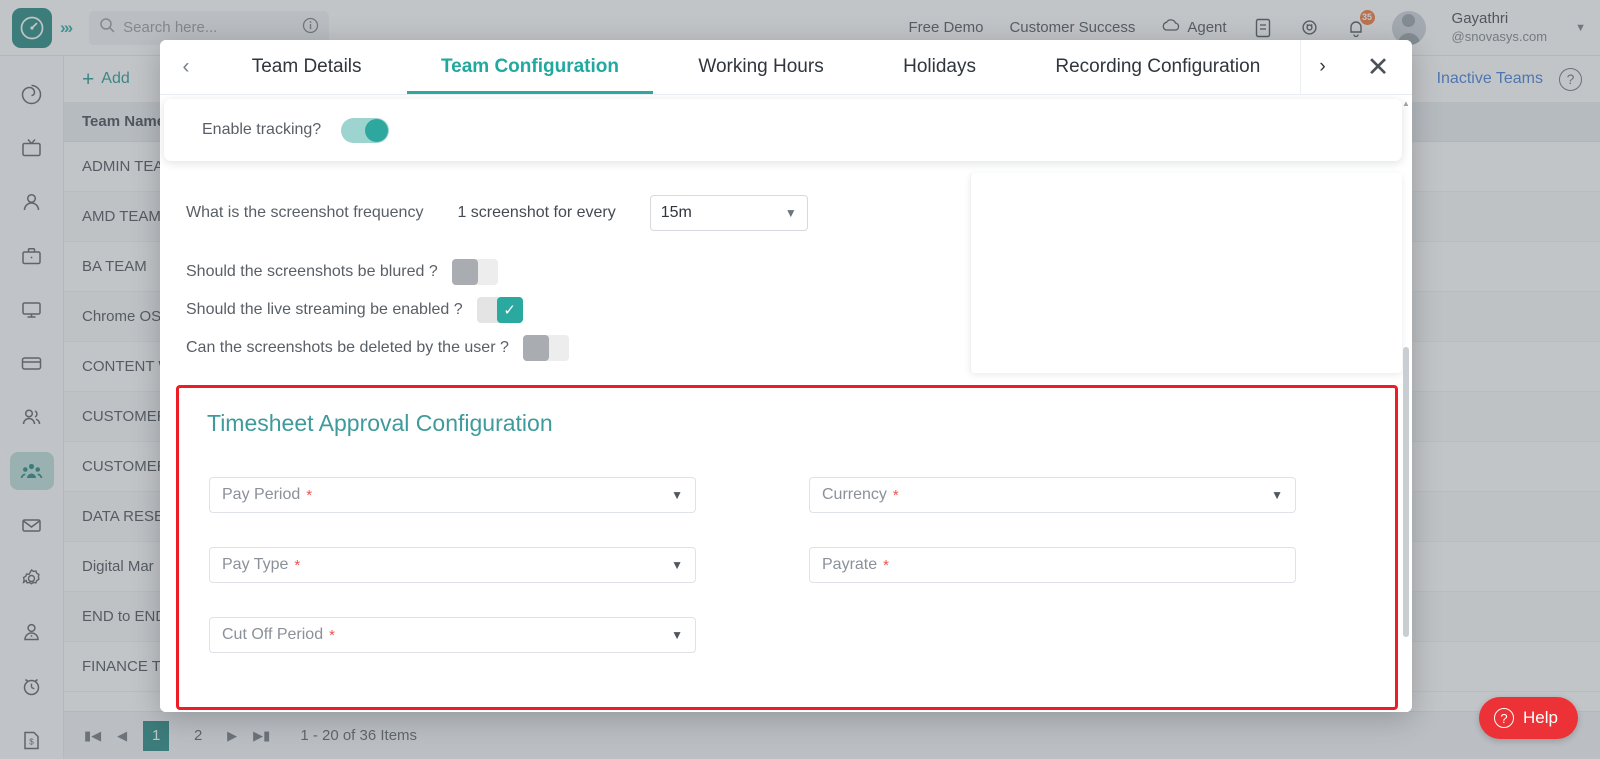 The height and width of the screenshot is (759, 1600). I want to click on tab-team-details: Team Details, so click(306, 67).